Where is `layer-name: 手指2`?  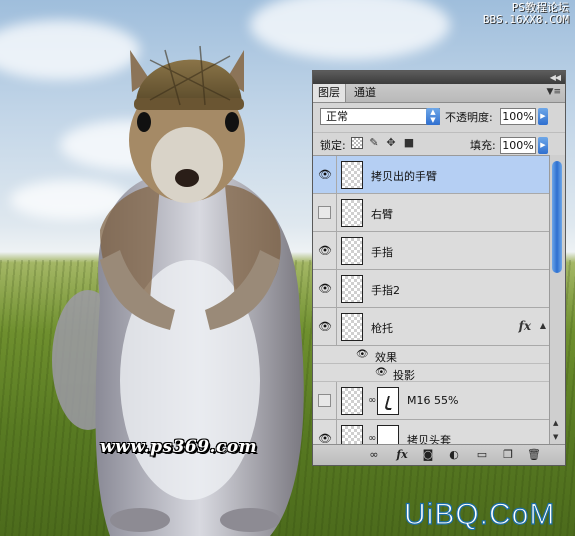 layer-name: 手指2 is located at coordinates (385, 290).